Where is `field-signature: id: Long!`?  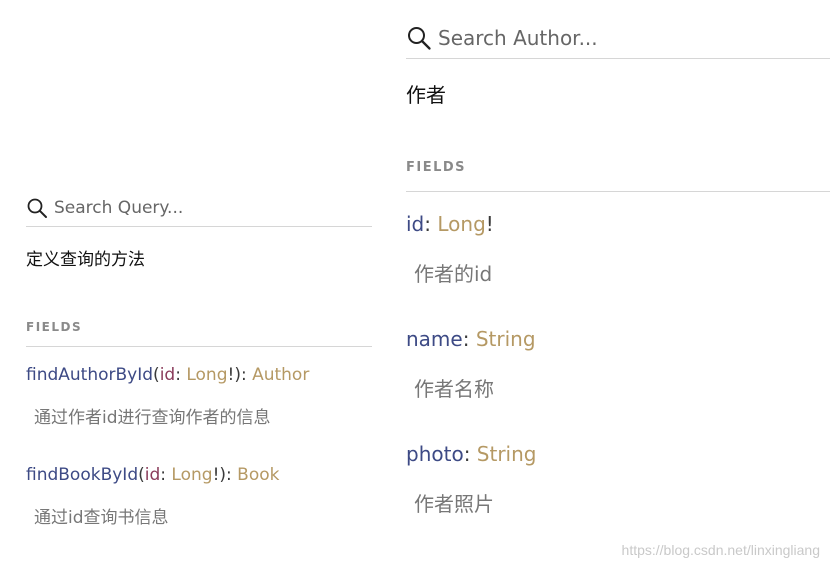
field-signature: id: Long! is located at coordinates (618, 224).